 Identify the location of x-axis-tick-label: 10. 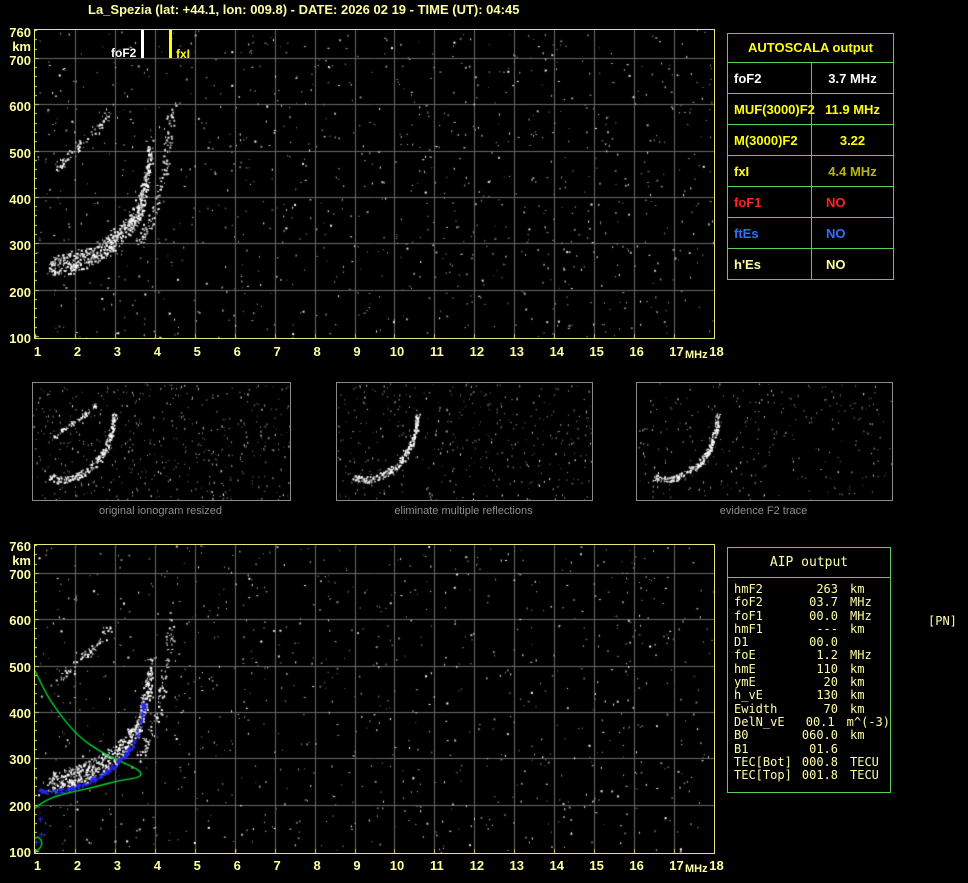
(397, 865).